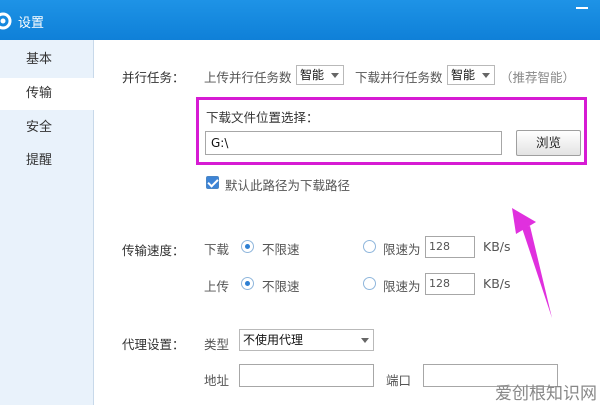 The image size is (600, 405). Describe the element at coordinates (247, 283) in the screenshot. I see `upload-unlimited-radio` at that location.